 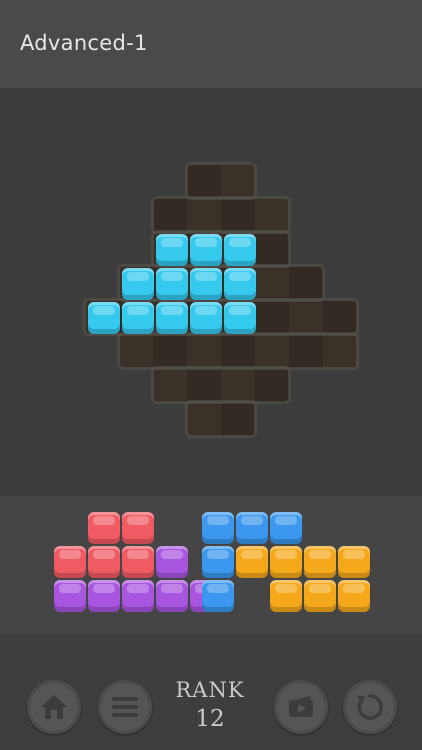 I want to click on menu-icon, so click(x=125, y=707).